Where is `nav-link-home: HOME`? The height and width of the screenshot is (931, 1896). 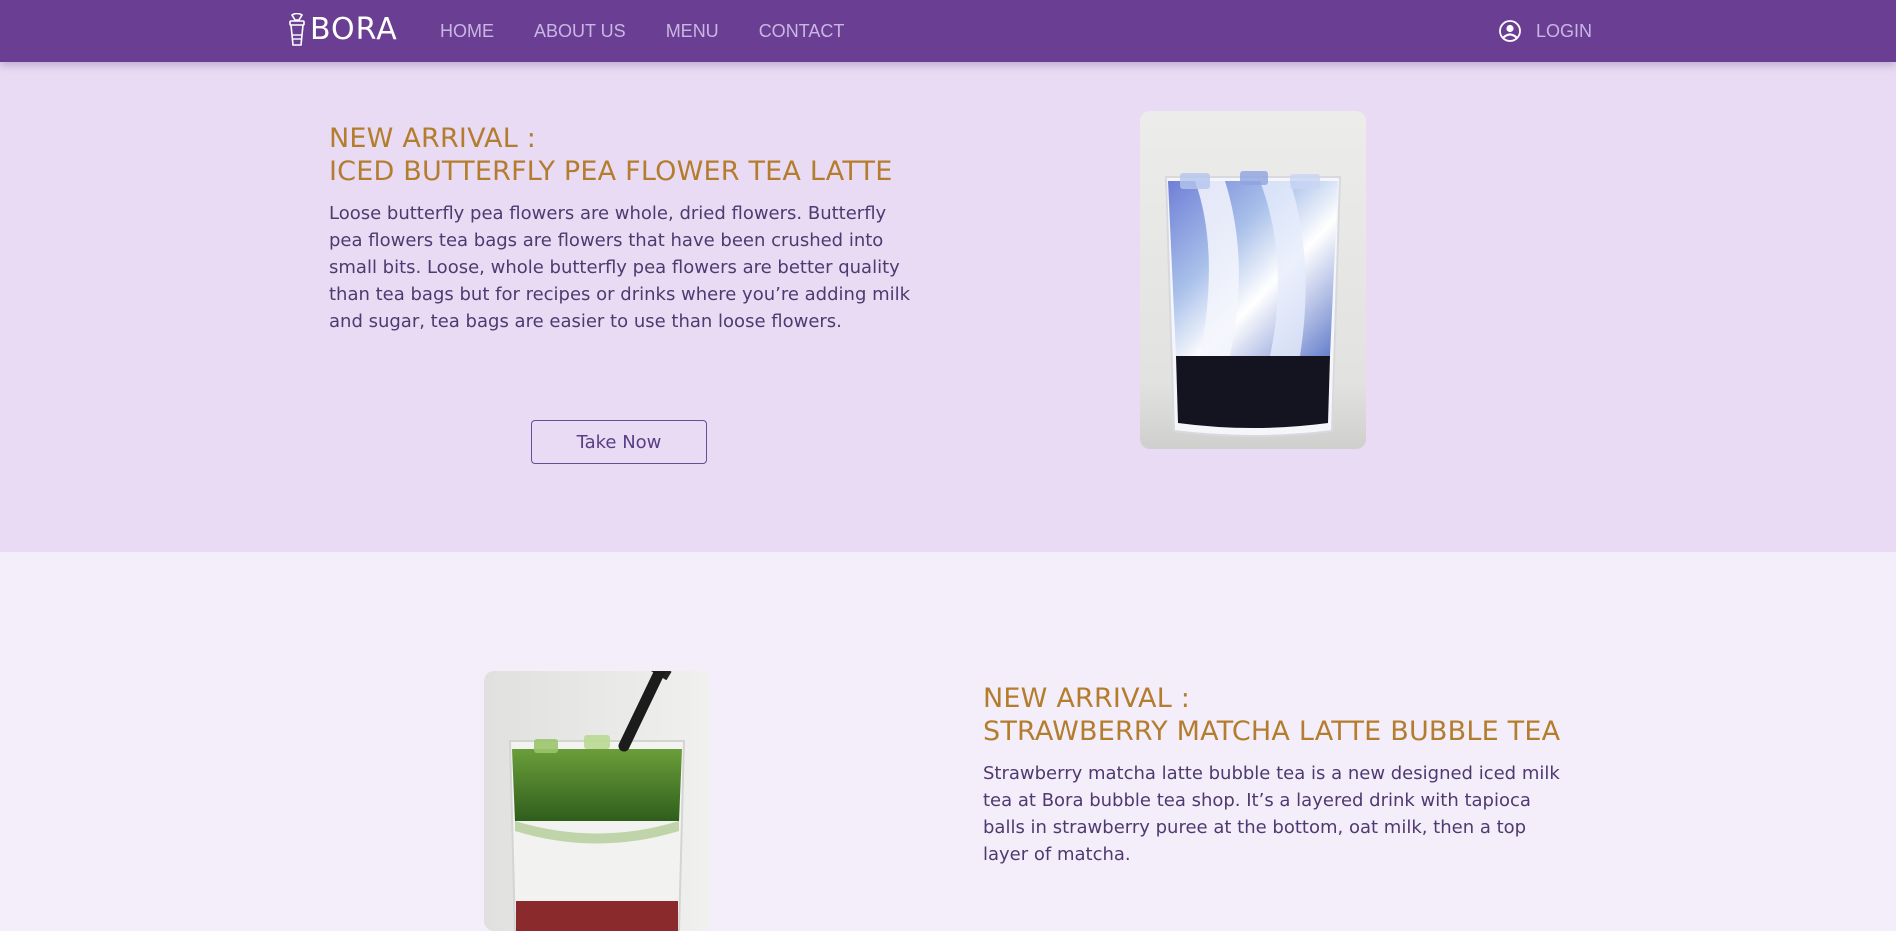 nav-link-home: HOME is located at coordinates (467, 31).